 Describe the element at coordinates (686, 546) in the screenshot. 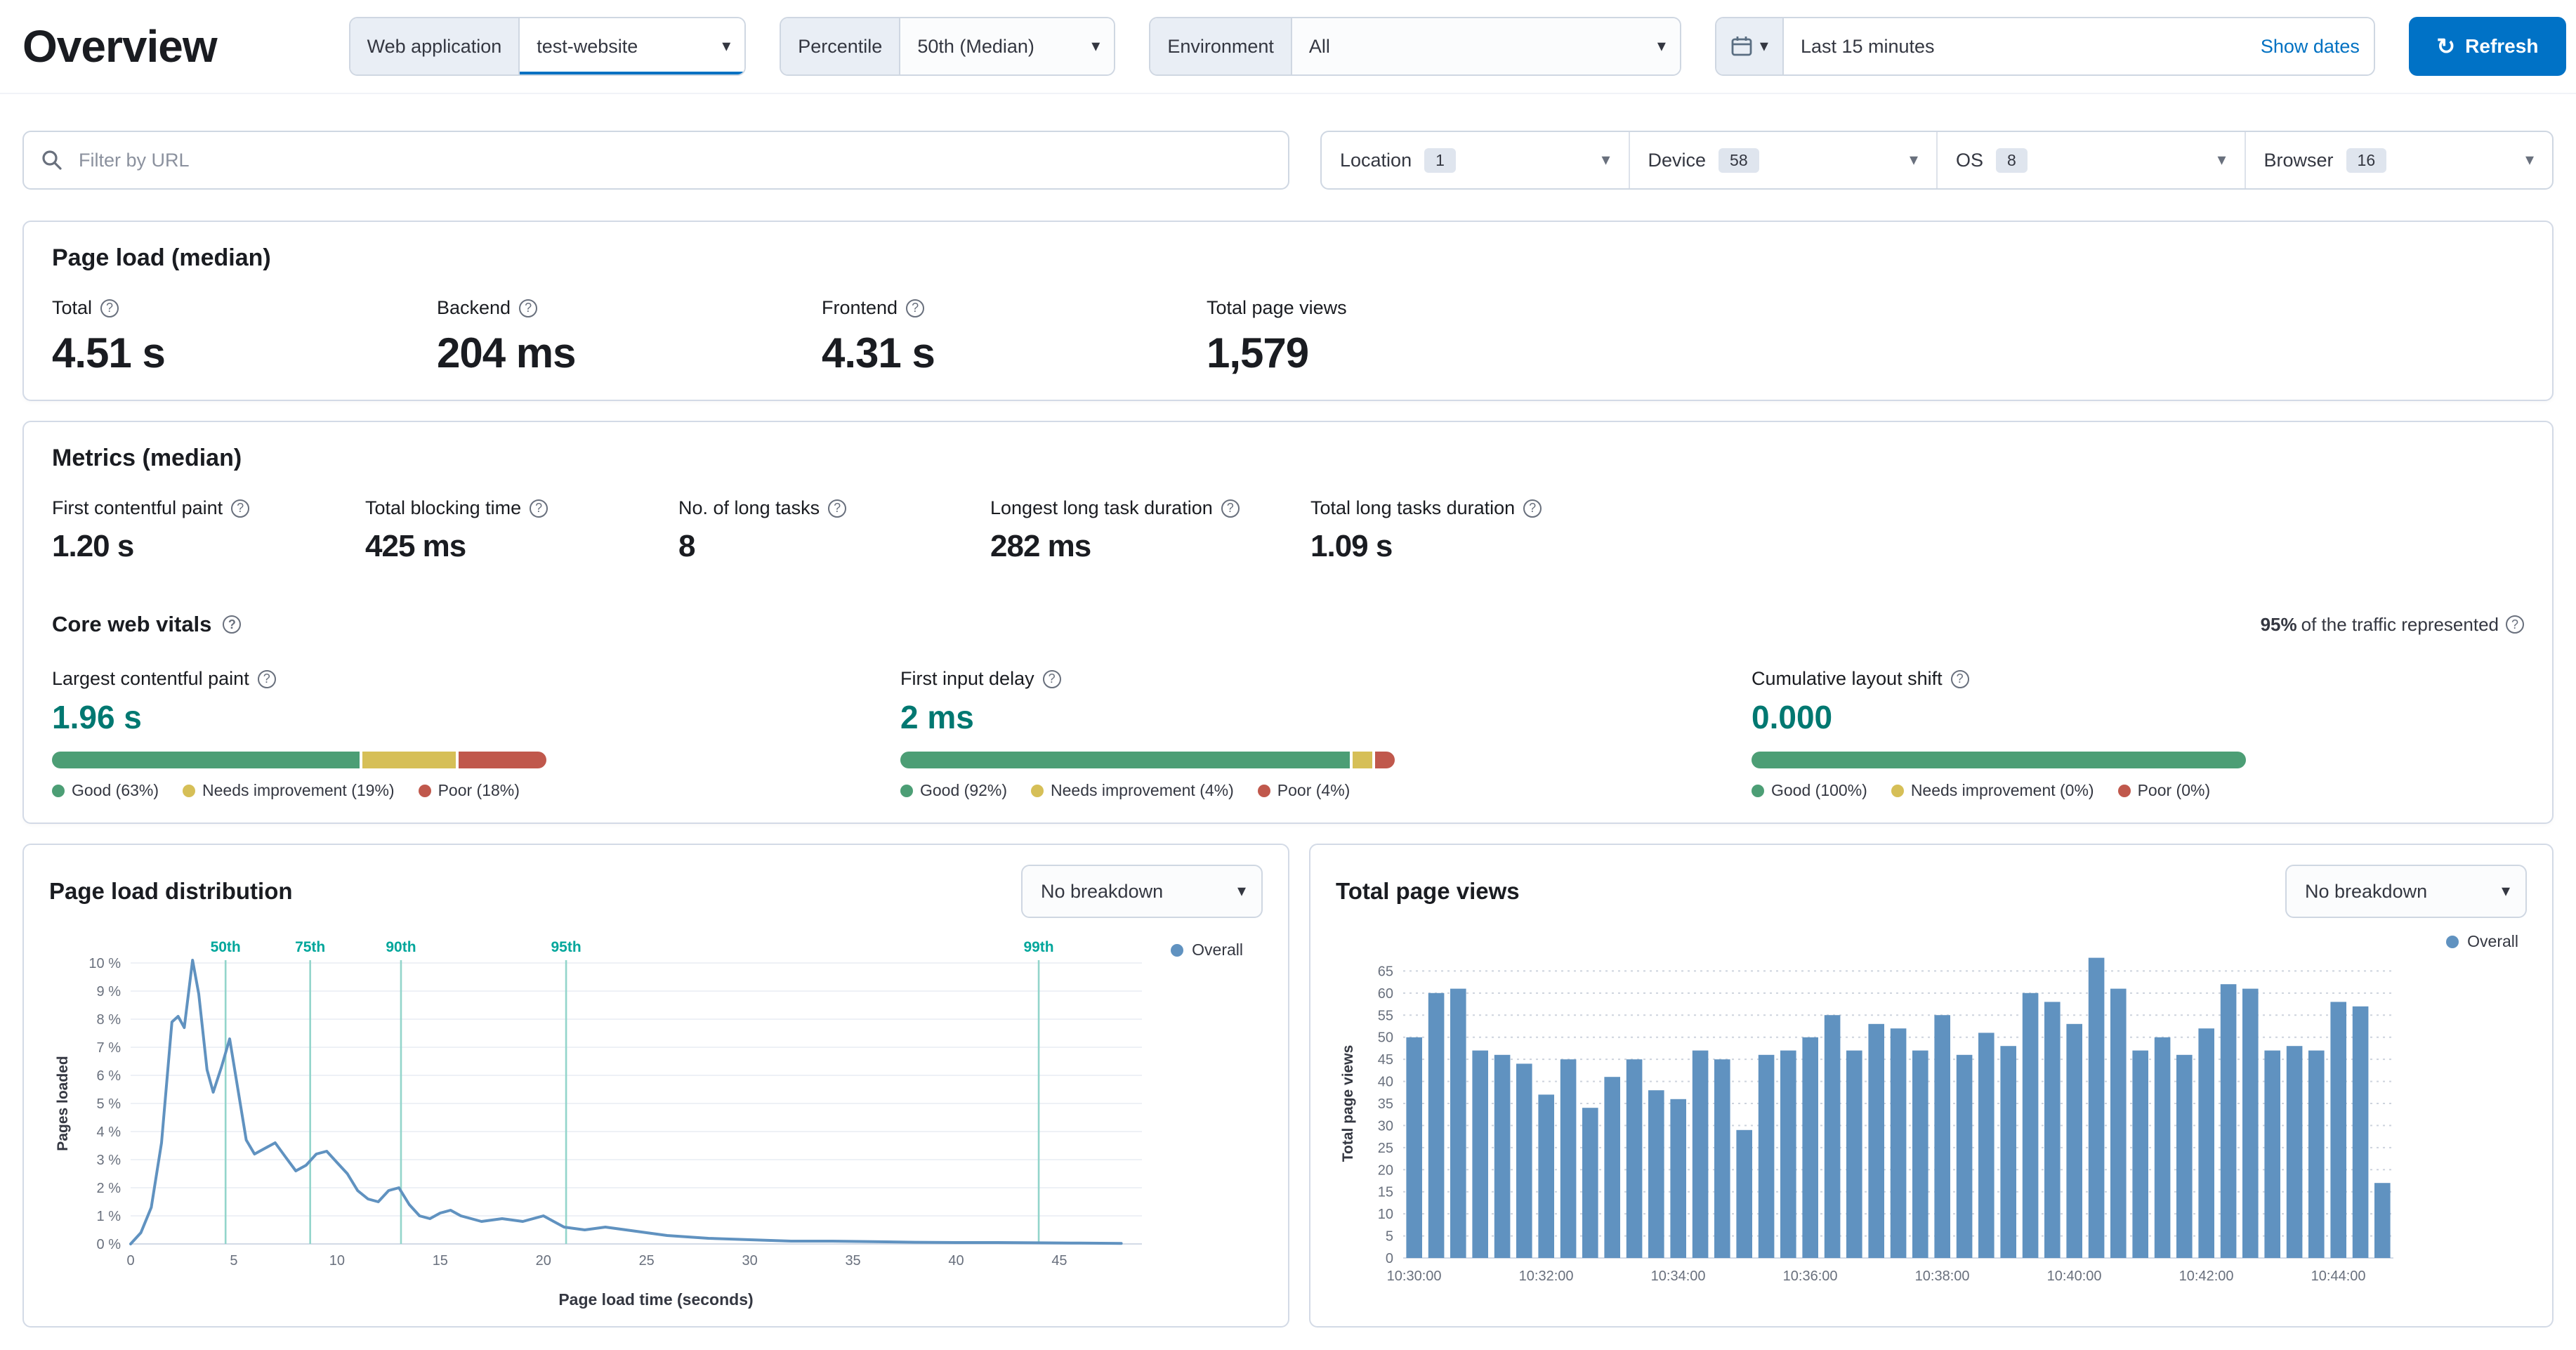

I see `metric-value: 8` at that location.